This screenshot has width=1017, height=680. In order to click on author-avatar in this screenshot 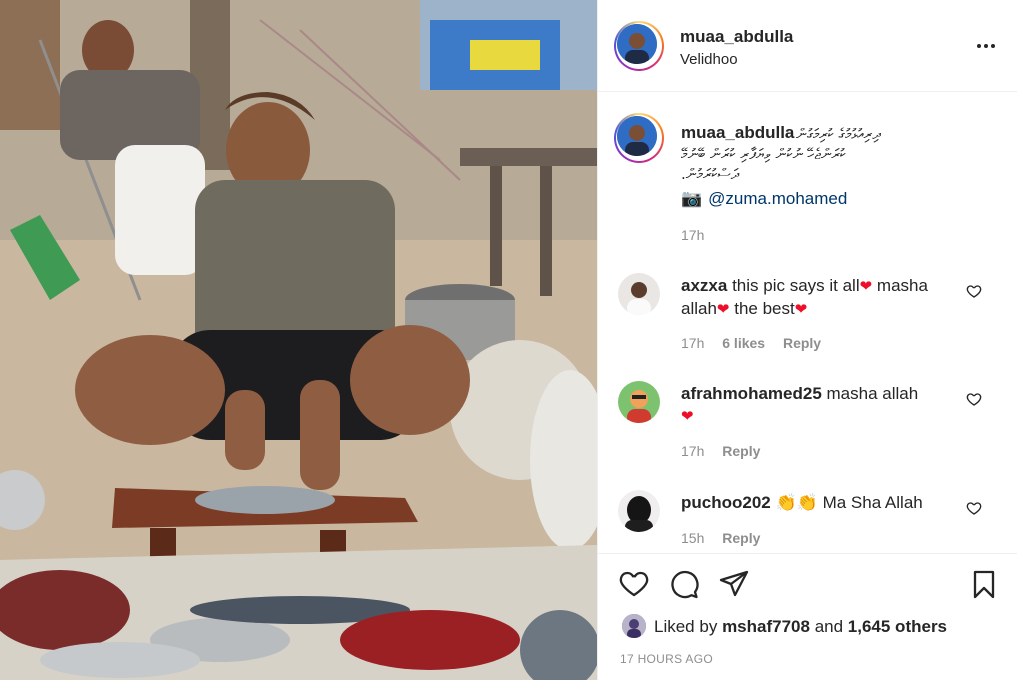, I will do `click(639, 46)`.